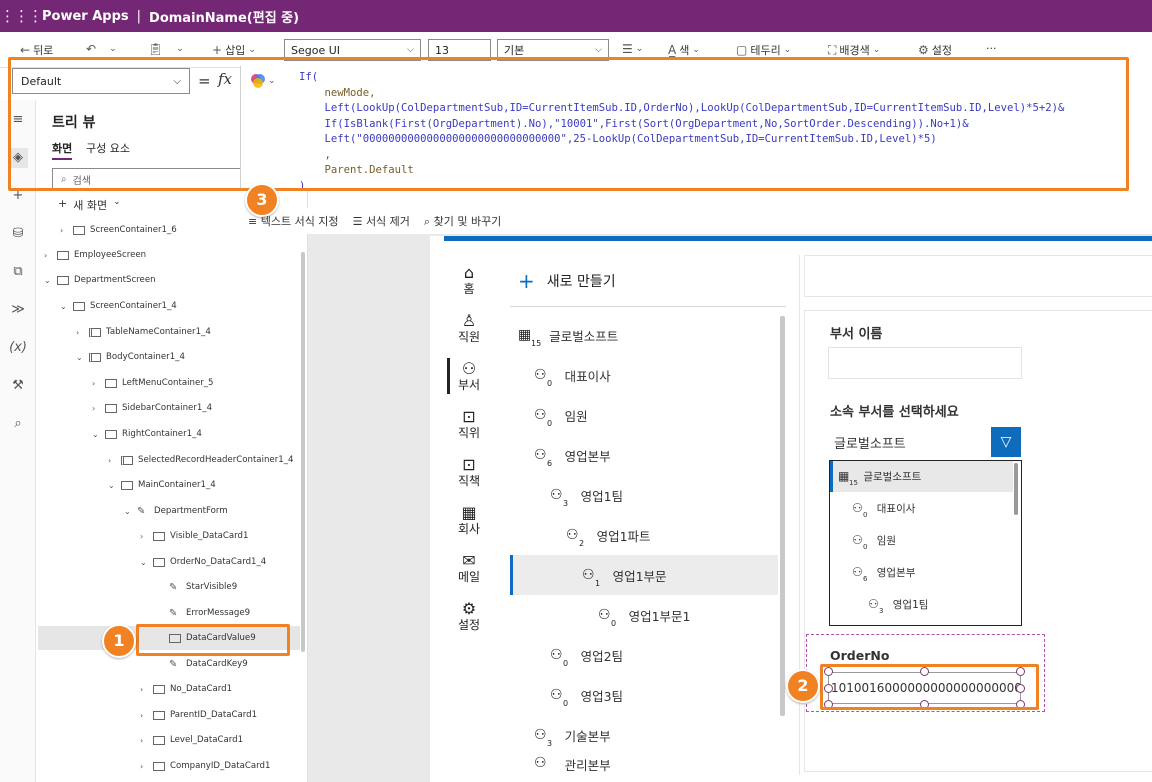 The image size is (1152, 782). What do you see at coordinates (143, 332) in the screenshot?
I see `tree-node: › TableNameContainer1_4` at bounding box center [143, 332].